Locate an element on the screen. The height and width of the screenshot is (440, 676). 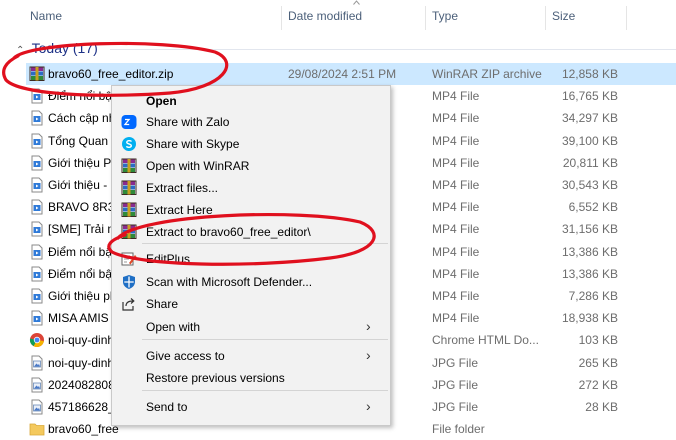
menu-item-share-with-zalo: Share with Zalo is located at coordinates (251, 122).